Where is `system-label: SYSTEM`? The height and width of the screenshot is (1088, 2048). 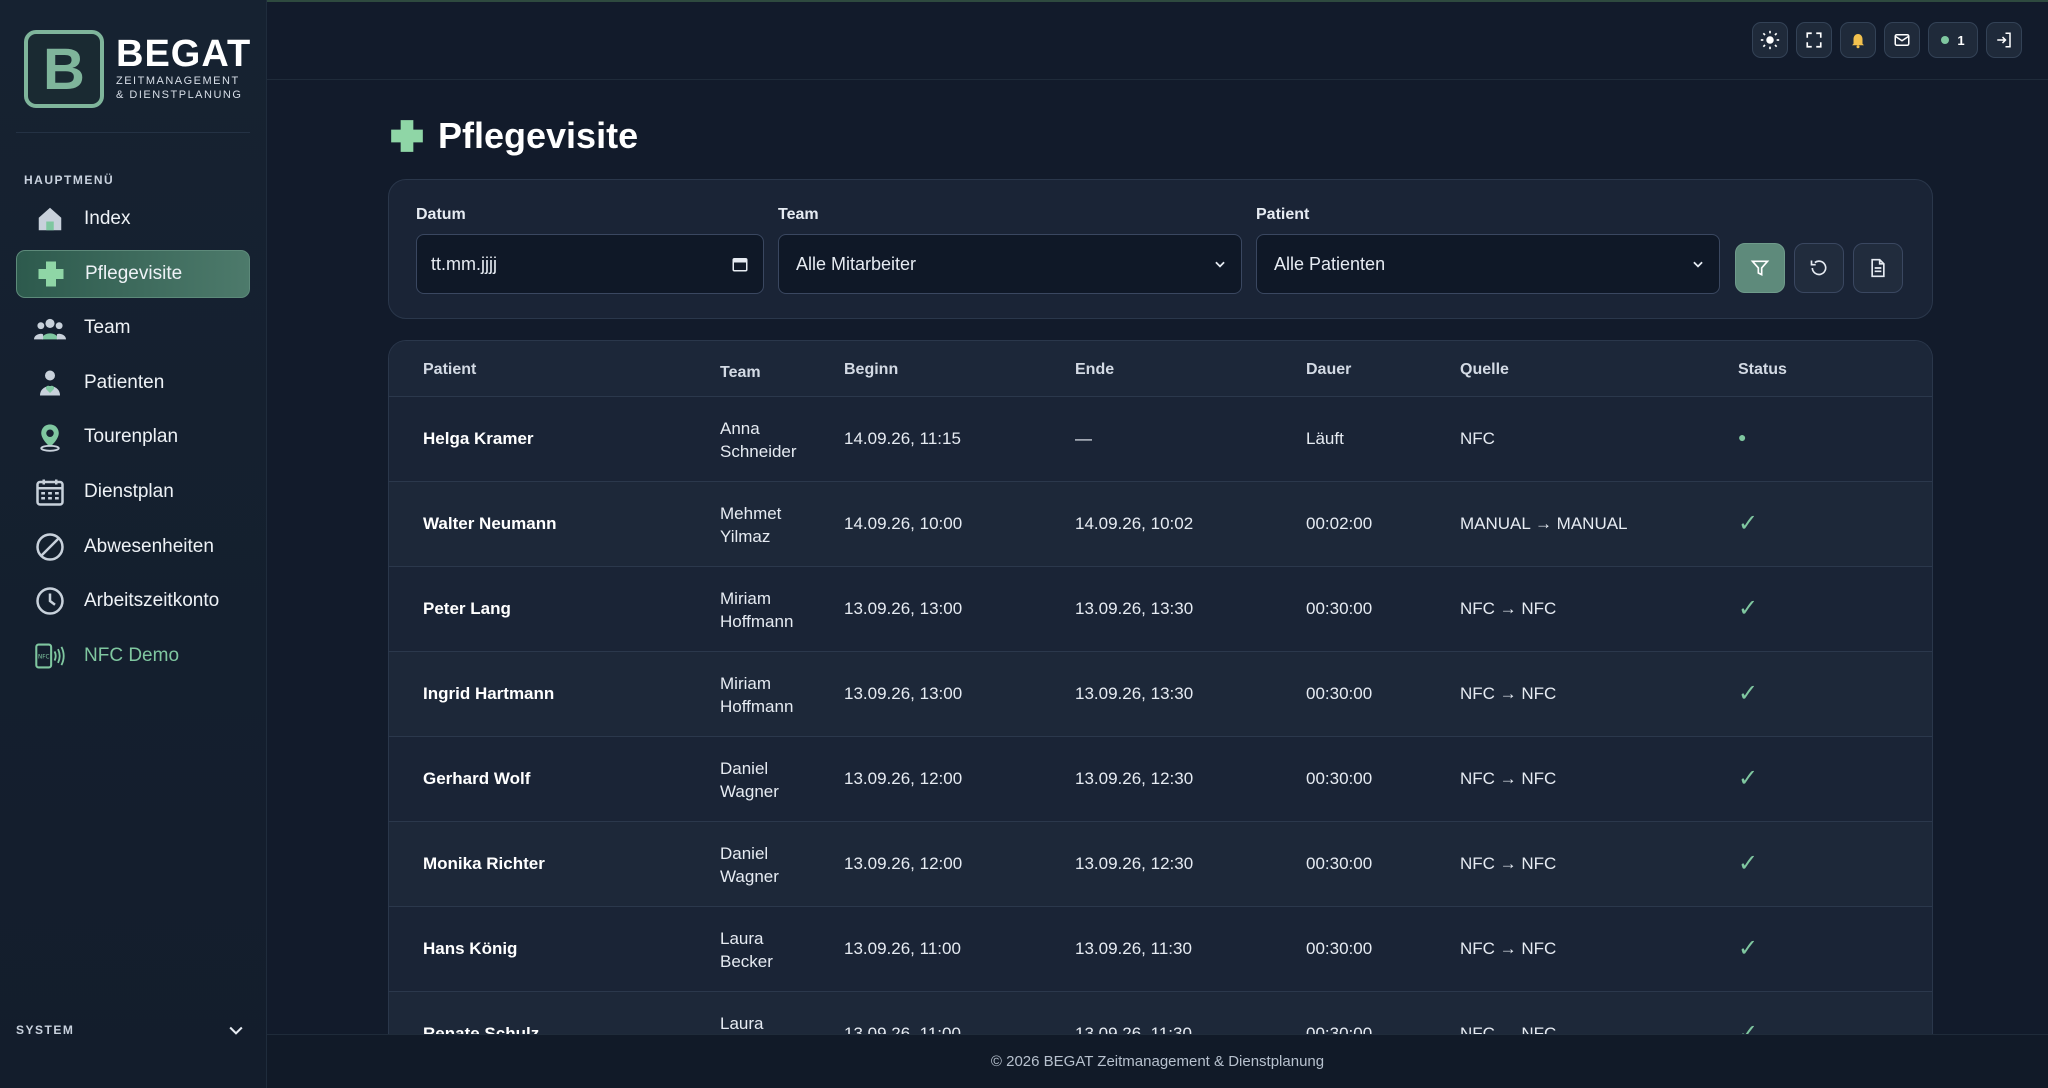
system-label: SYSTEM is located at coordinates (45, 1030).